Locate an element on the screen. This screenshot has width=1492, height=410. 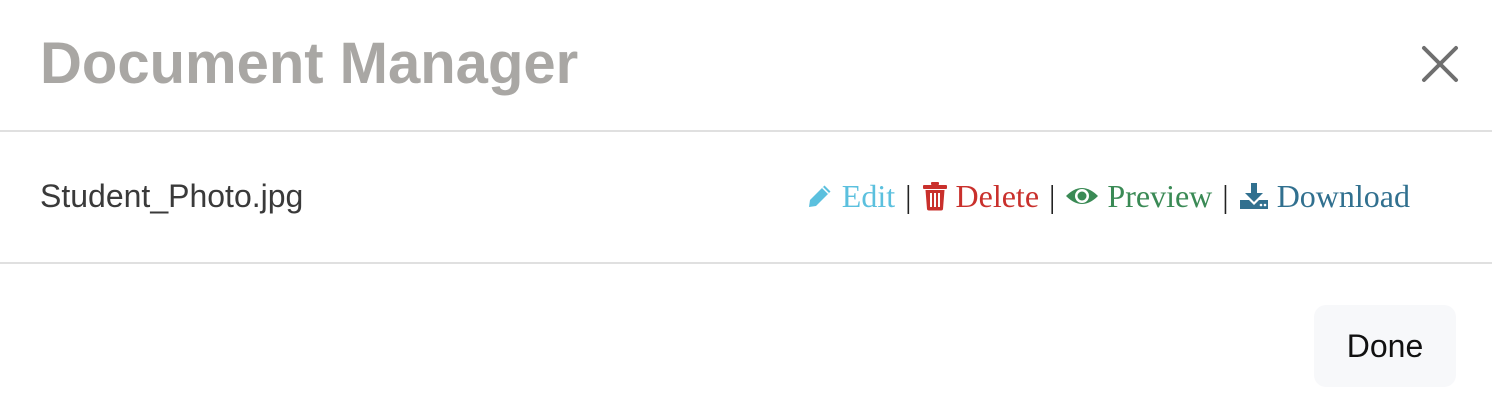
download-link: Download is located at coordinates (1324, 196).